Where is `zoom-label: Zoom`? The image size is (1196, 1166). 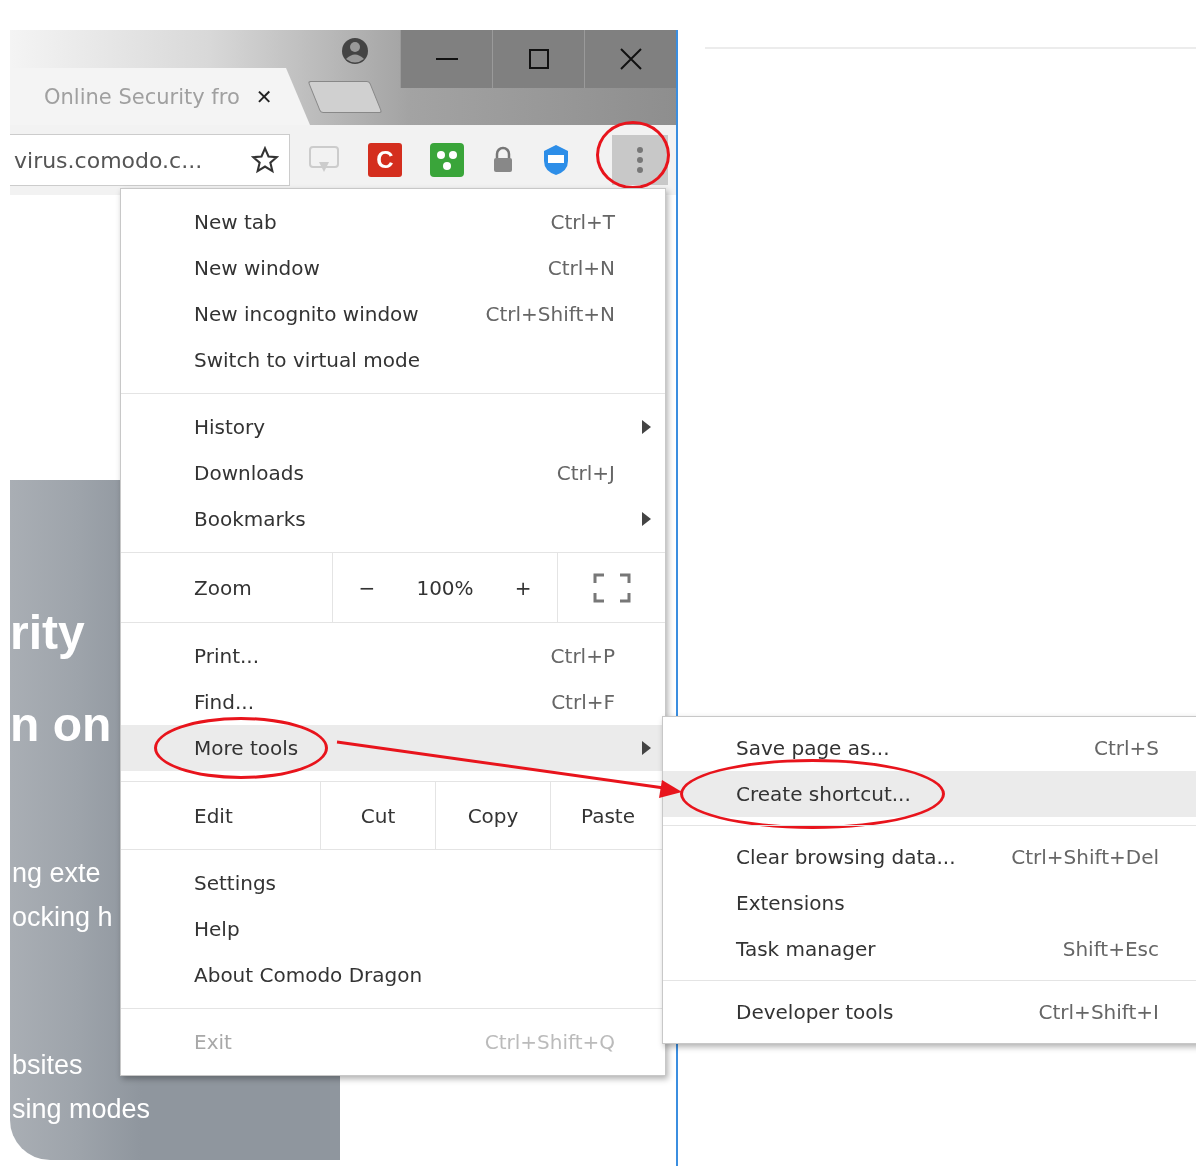 zoom-label: Zoom is located at coordinates (223, 587).